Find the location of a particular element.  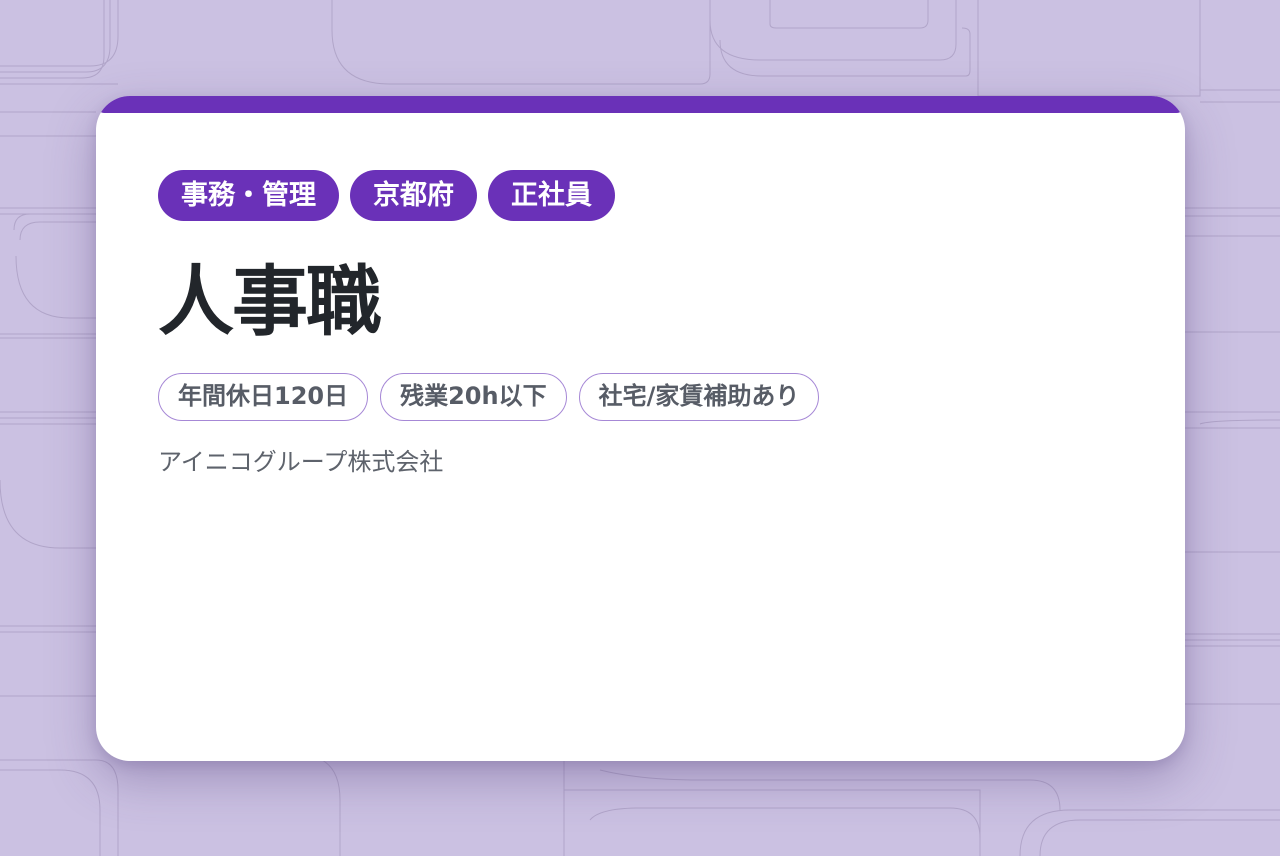

feature-tag-row: 年間休日120日 残業20h以下 社宅/家賃補助あり is located at coordinates (489, 397).